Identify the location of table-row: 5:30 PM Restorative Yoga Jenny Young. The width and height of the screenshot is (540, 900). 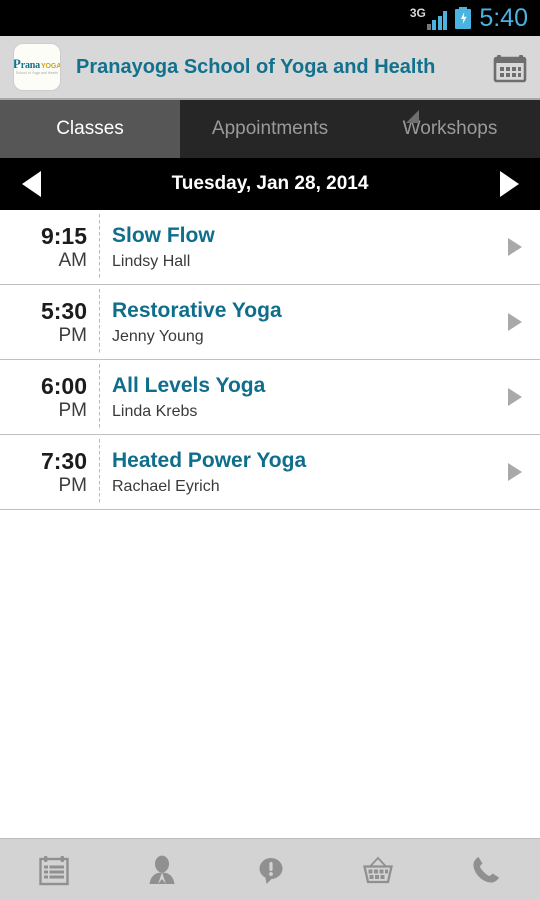
(270, 322).